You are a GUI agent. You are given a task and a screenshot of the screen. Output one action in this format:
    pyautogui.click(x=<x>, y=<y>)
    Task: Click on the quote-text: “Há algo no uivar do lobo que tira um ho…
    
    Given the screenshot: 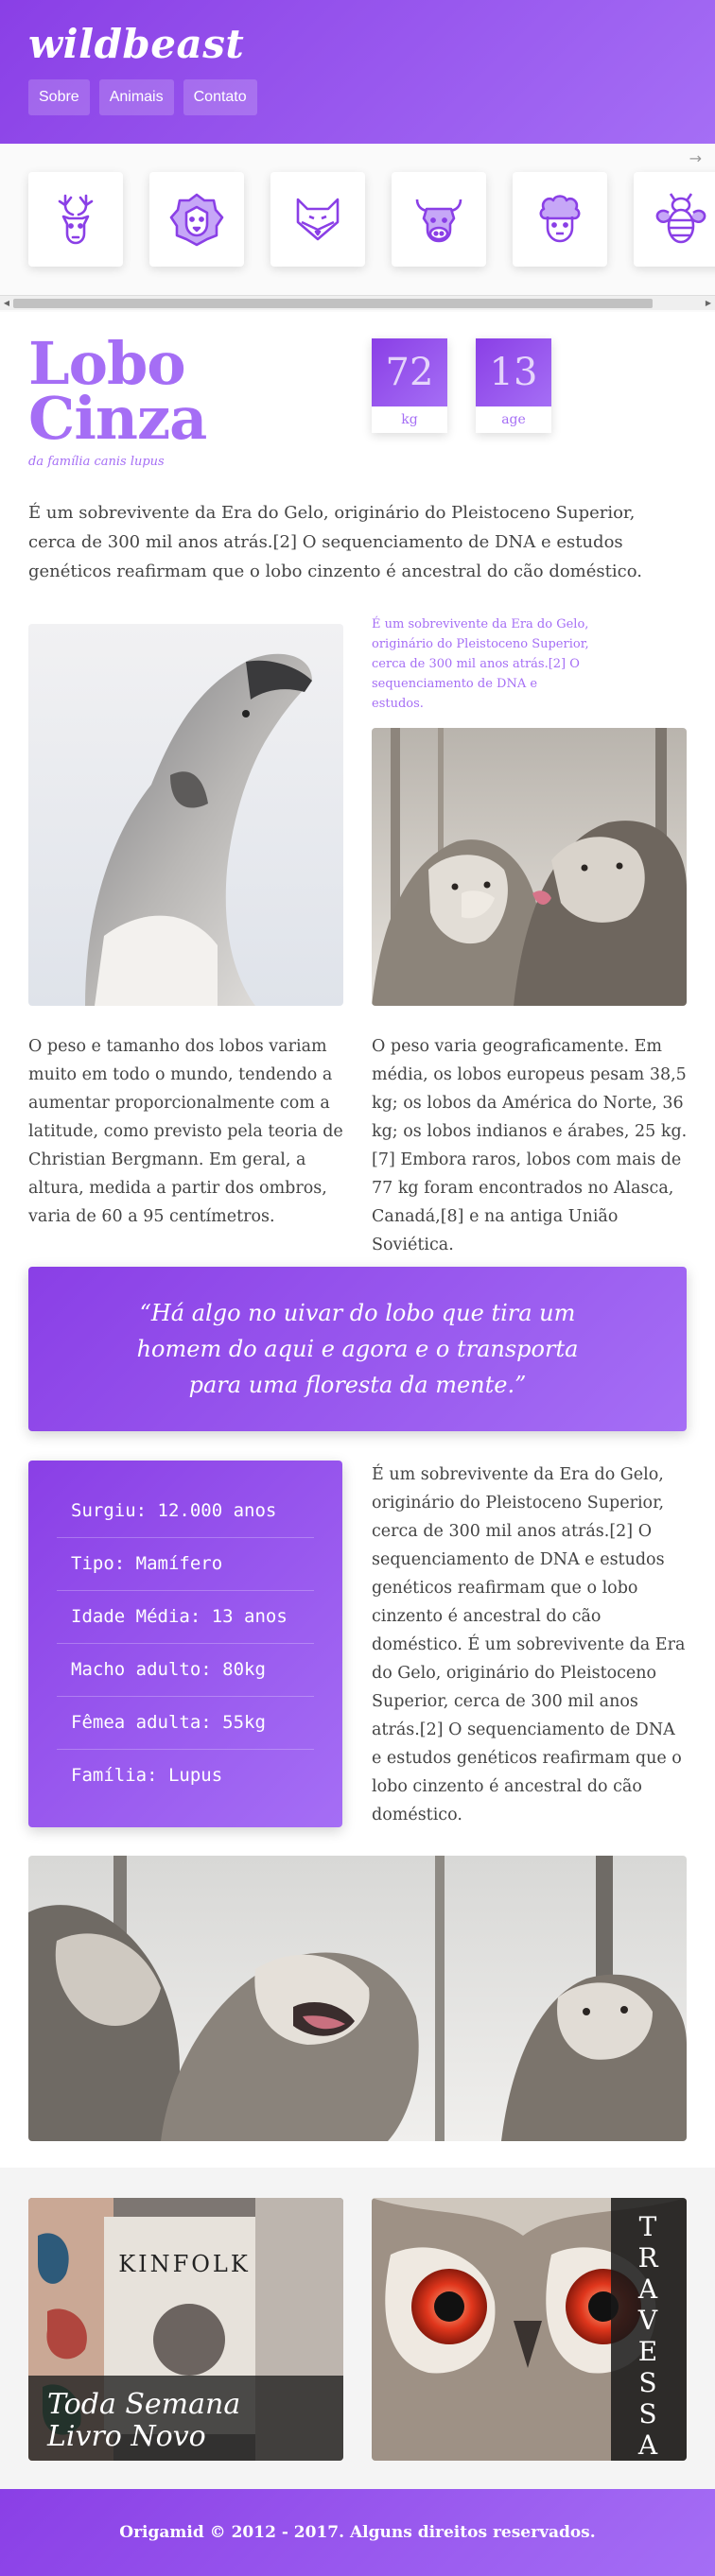 What is the action you would take?
    pyautogui.click(x=357, y=1349)
    